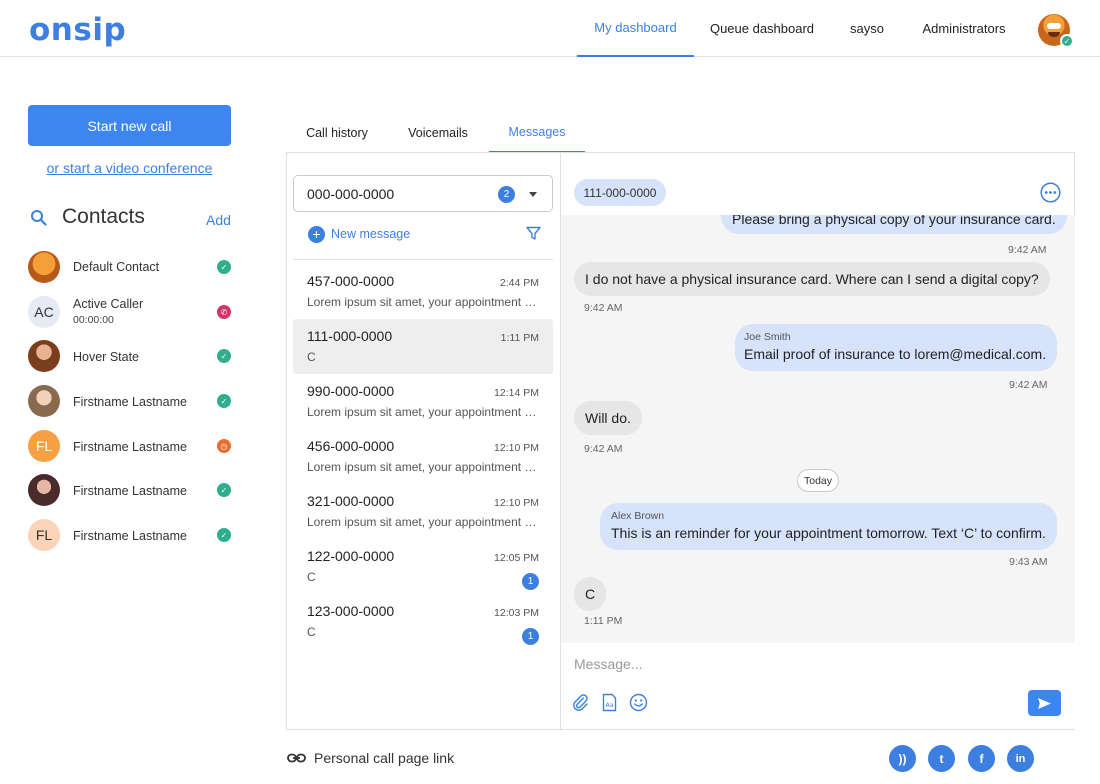 The height and width of the screenshot is (784, 1100). What do you see at coordinates (296, 758) in the screenshot?
I see `link-icon` at bounding box center [296, 758].